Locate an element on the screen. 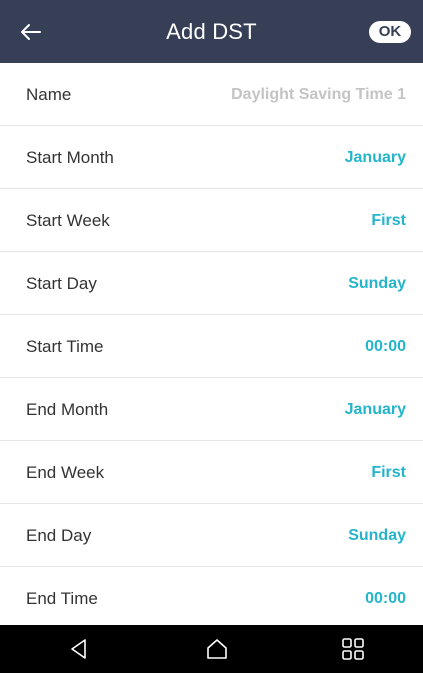 Image resolution: width=423 pixels, height=673 pixels. row-label: Start Day is located at coordinates (61, 283).